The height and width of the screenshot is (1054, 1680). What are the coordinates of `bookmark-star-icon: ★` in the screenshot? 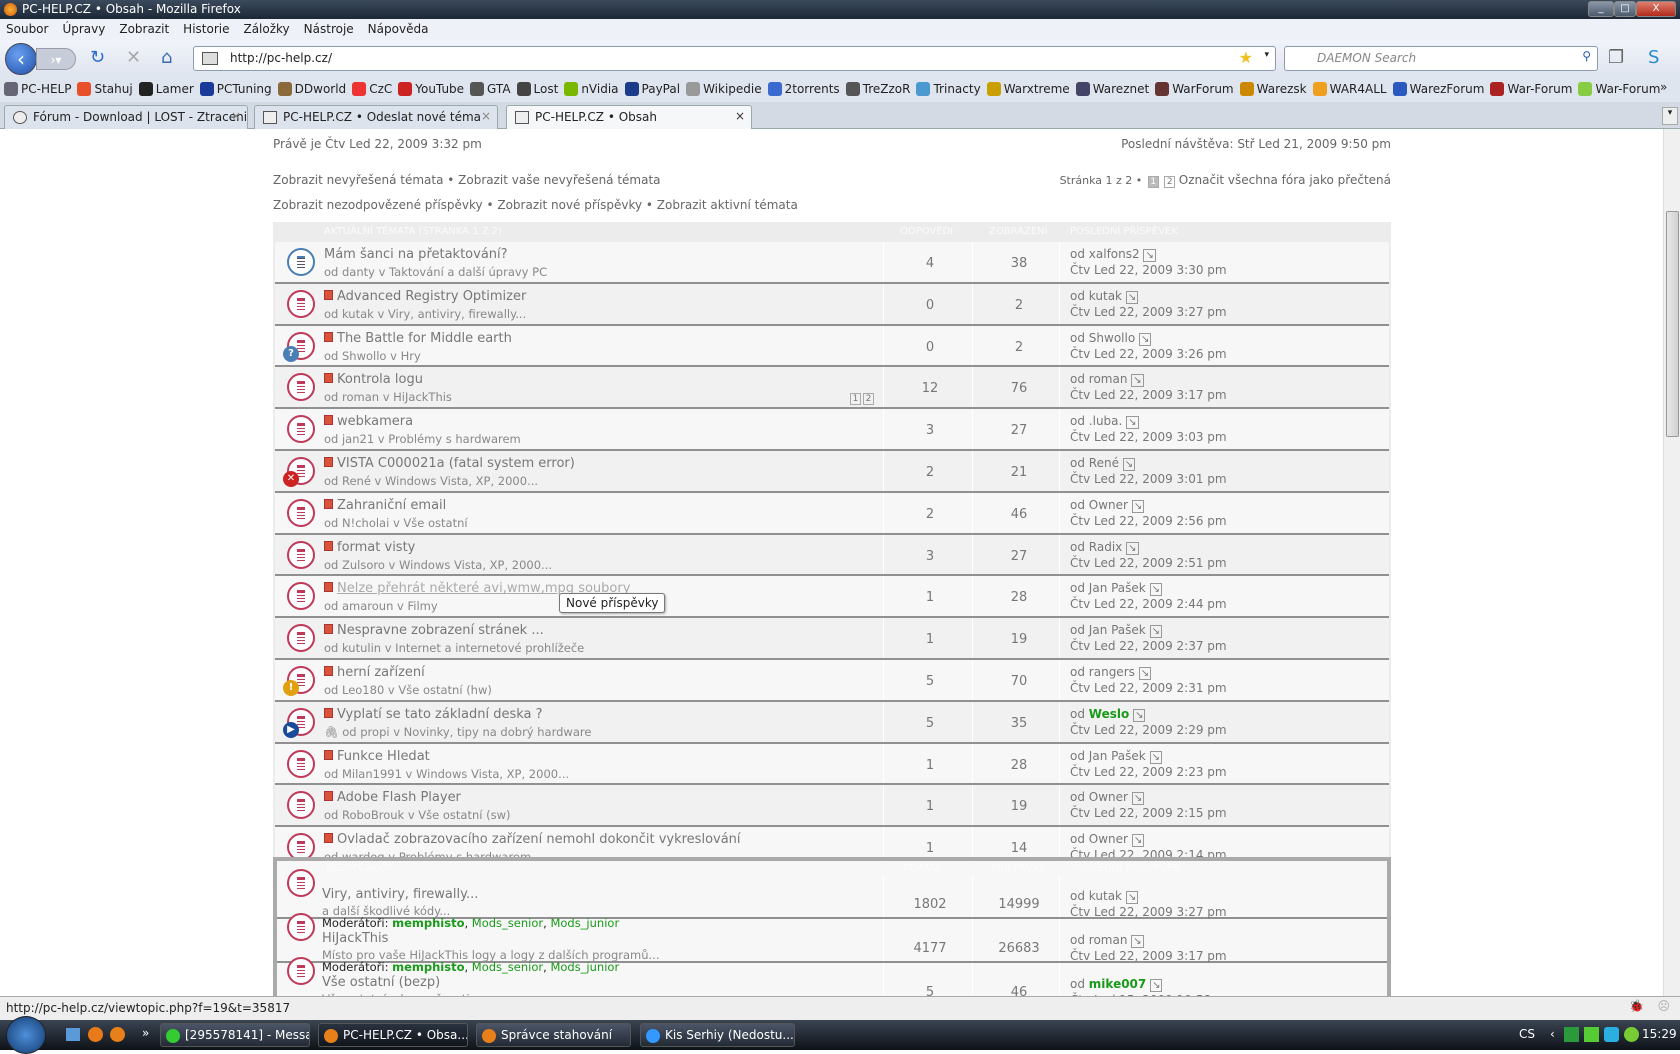 It's located at (1246, 57).